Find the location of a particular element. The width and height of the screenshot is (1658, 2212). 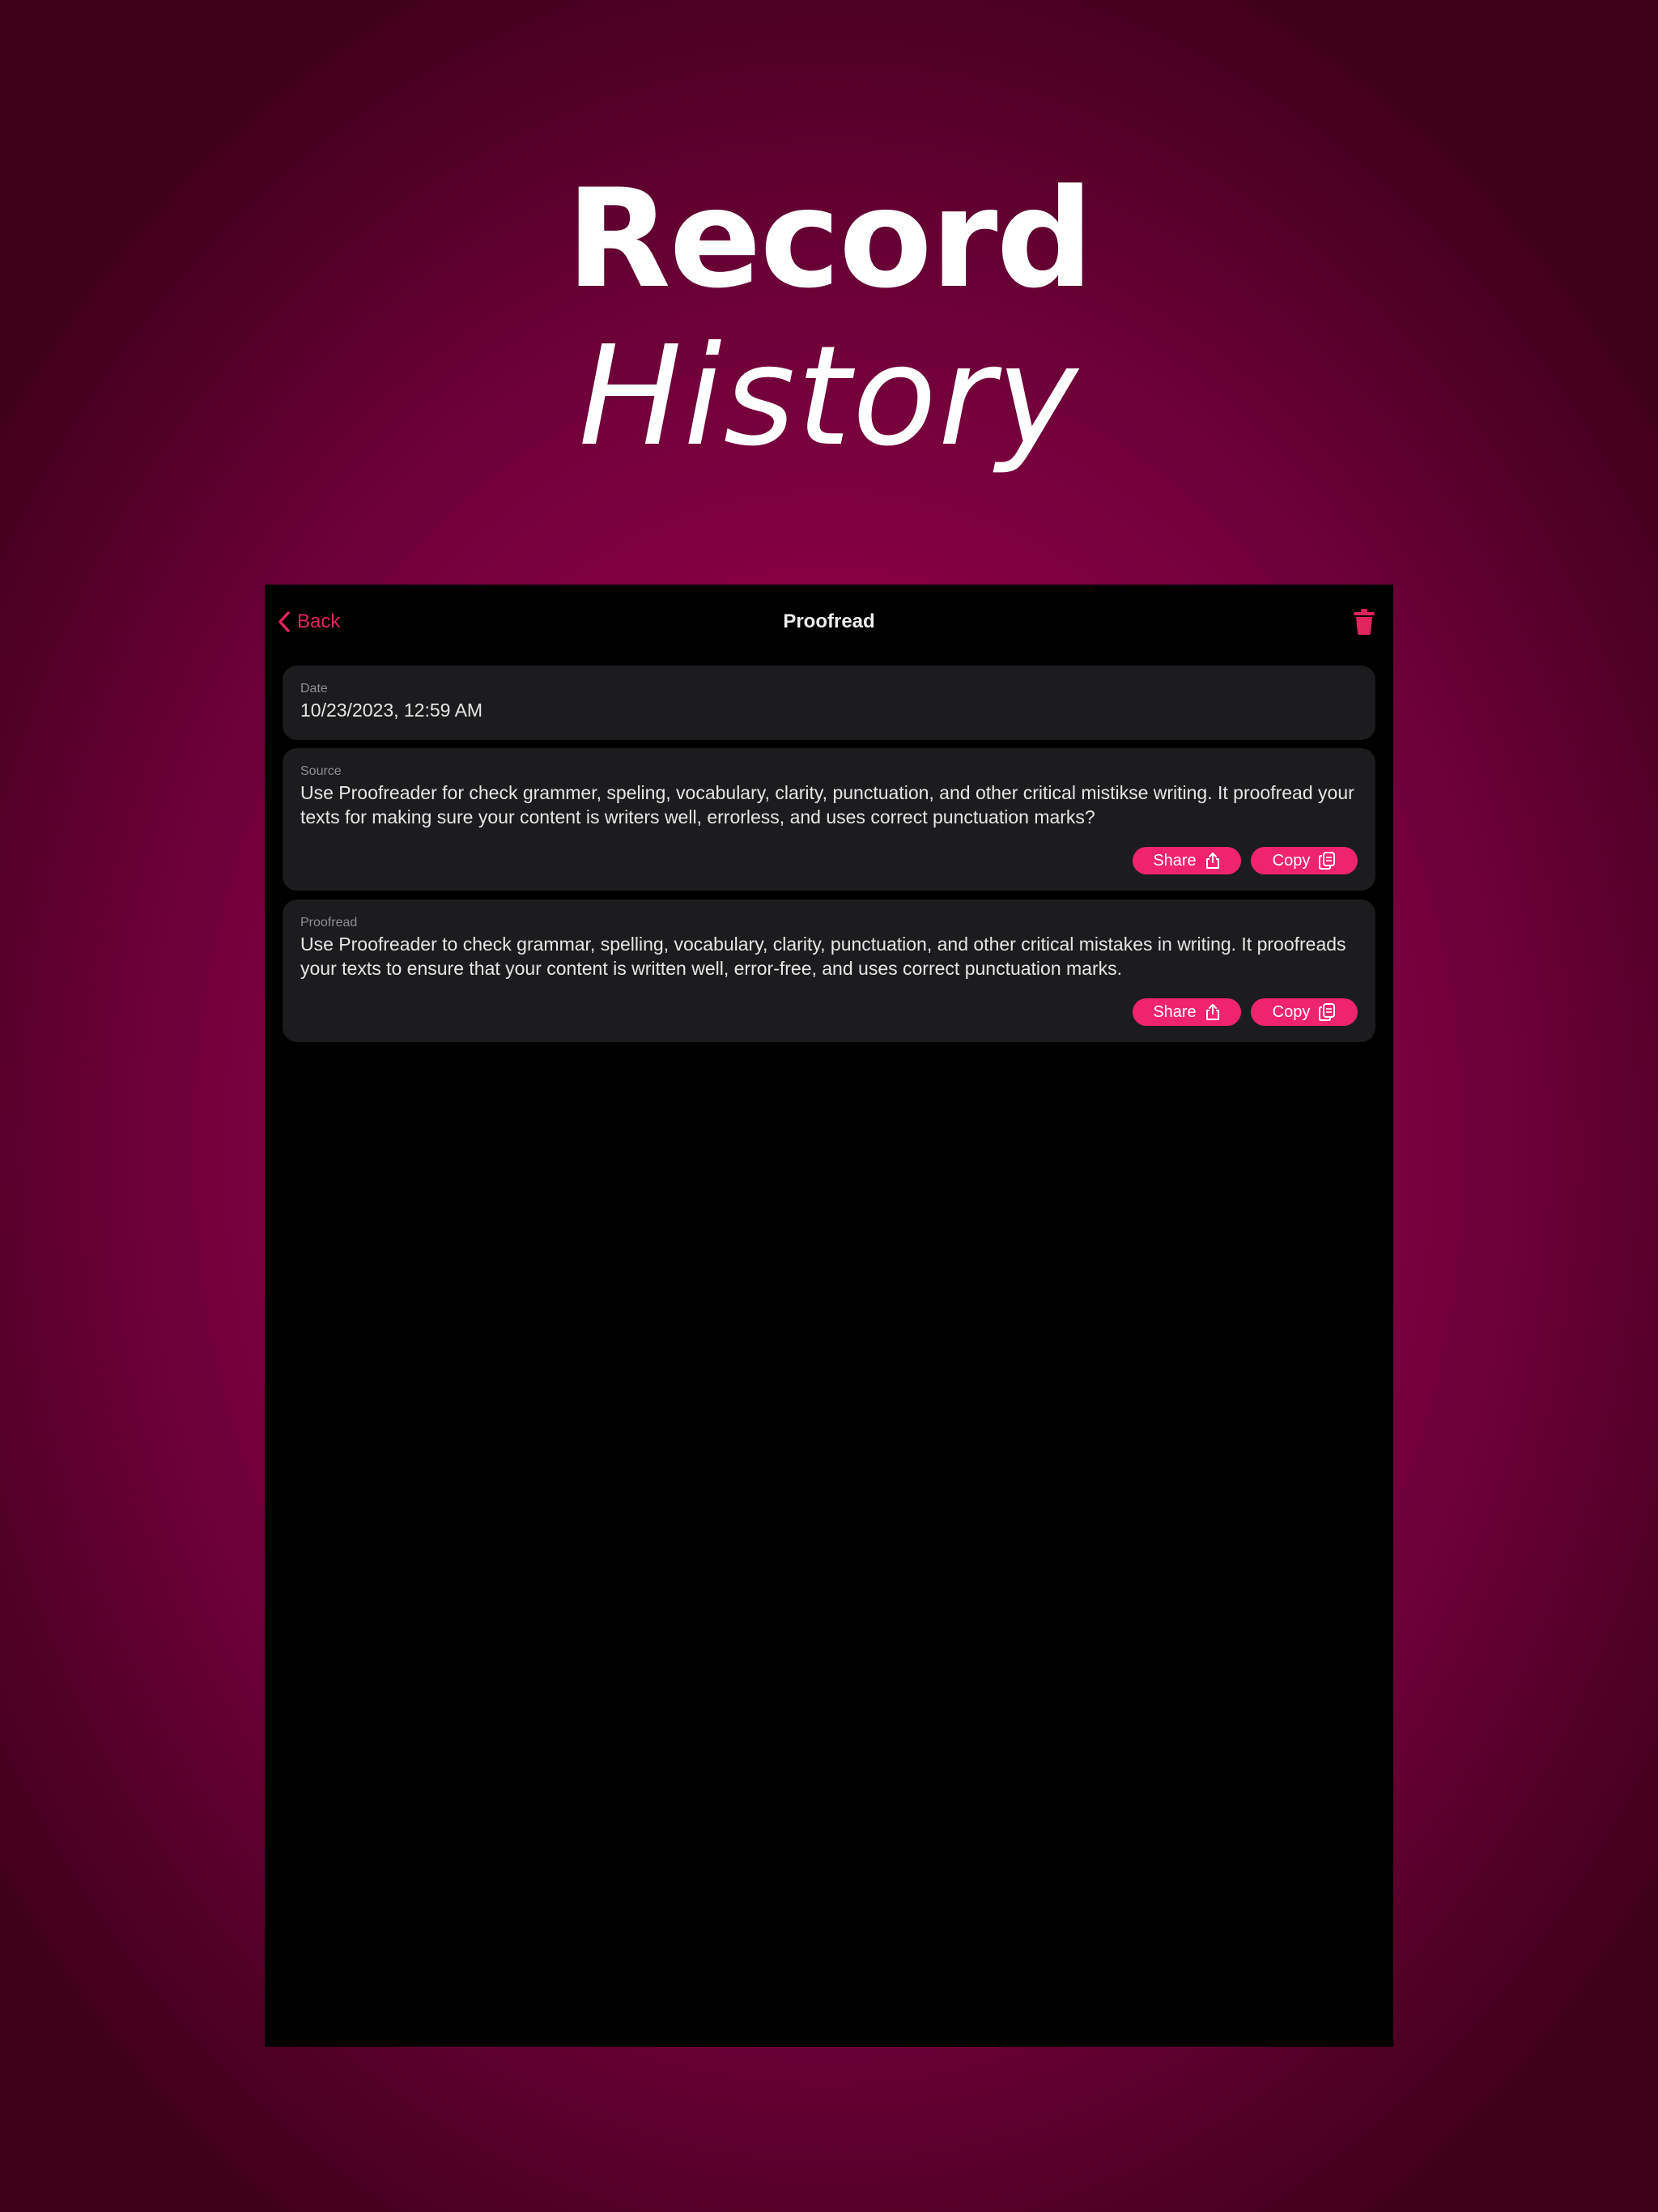

headline-history: History is located at coordinates (829, 397).